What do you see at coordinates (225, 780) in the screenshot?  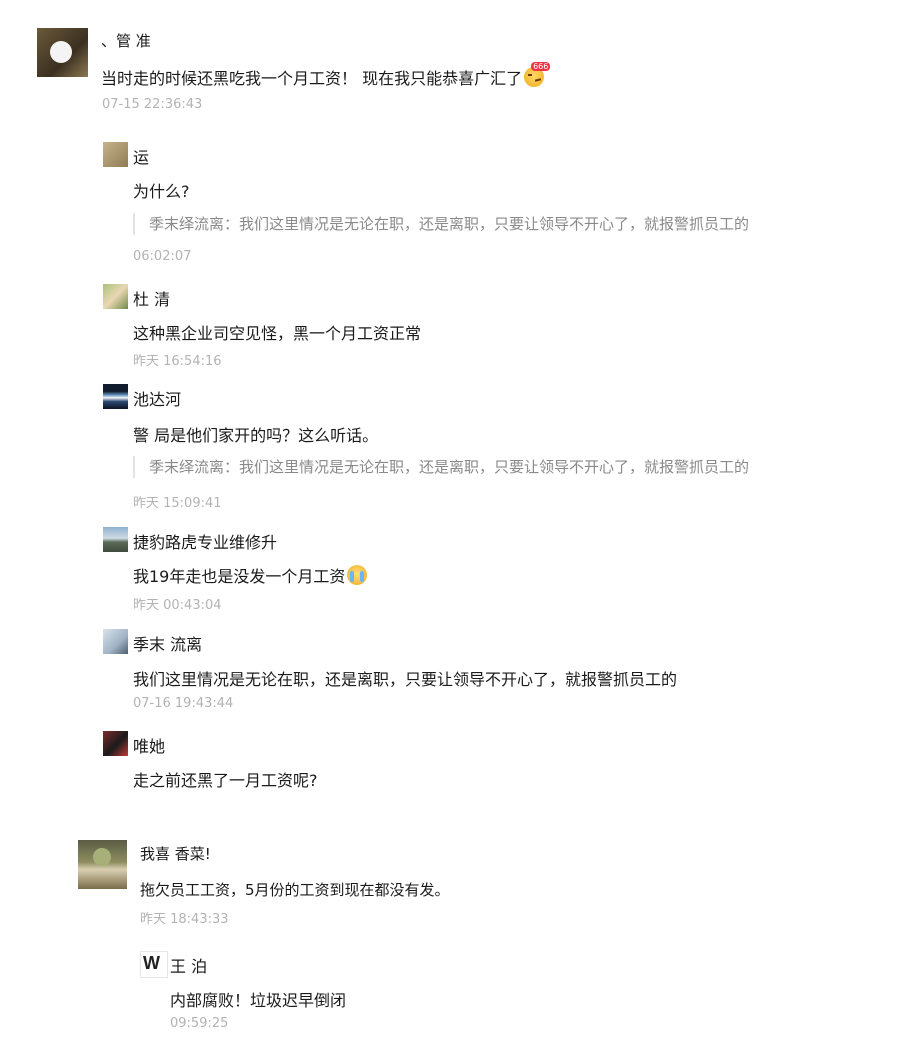 I see `reply-text: 走之前还黑了一月工资呢?` at bounding box center [225, 780].